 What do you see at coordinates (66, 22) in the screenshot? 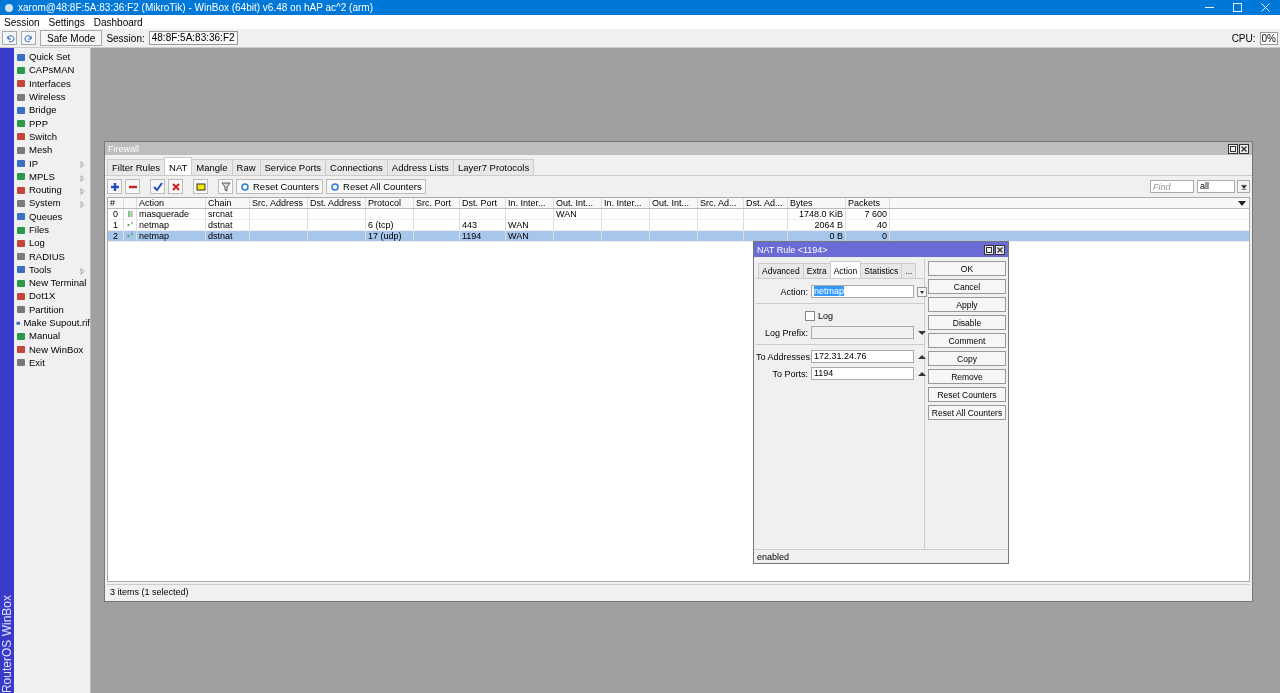
I see `menu-item: Settings` at bounding box center [66, 22].